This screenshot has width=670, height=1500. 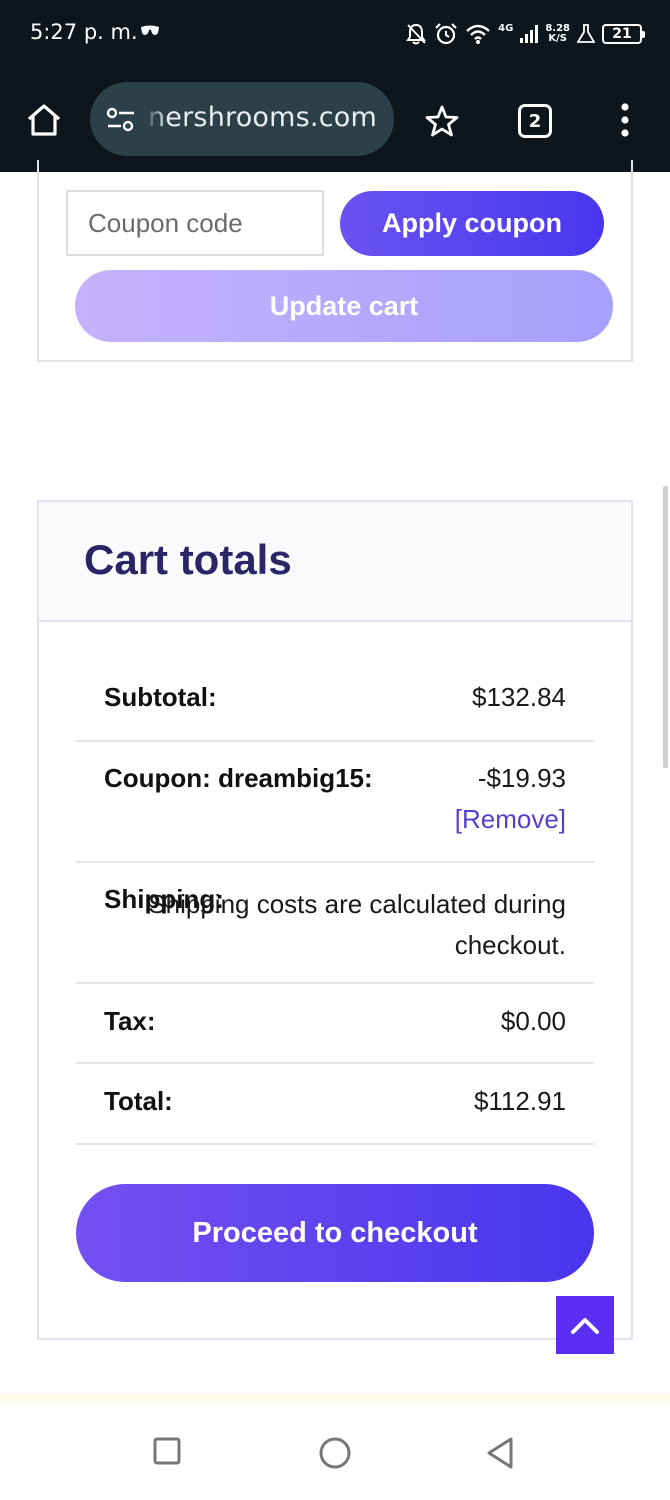 I want to click on wifi-icon, so click(x=478, y=34).